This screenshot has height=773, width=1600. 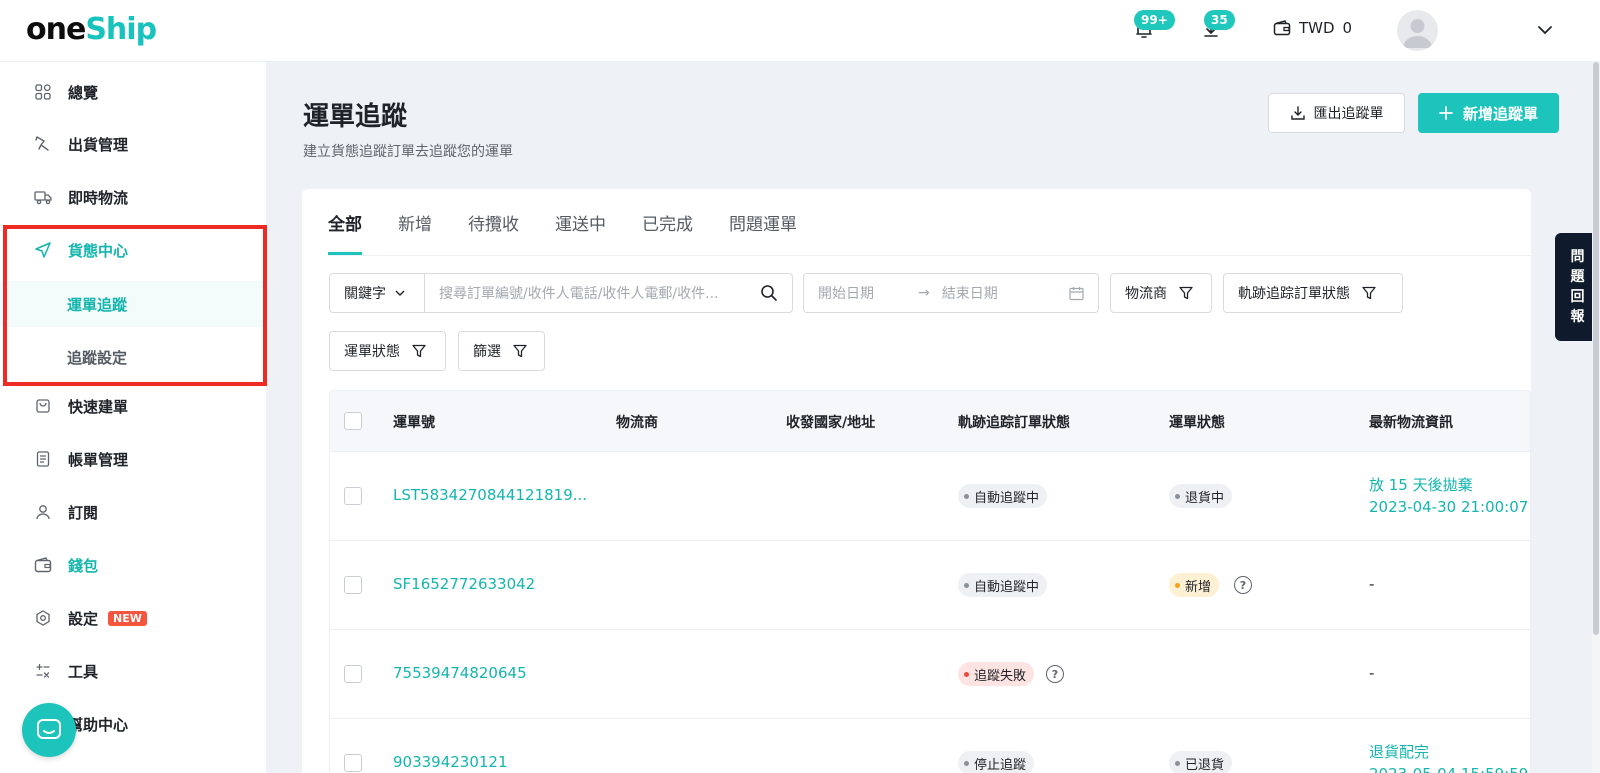 I want to click on logo-ship: Ship, so click(x=121, y=29).